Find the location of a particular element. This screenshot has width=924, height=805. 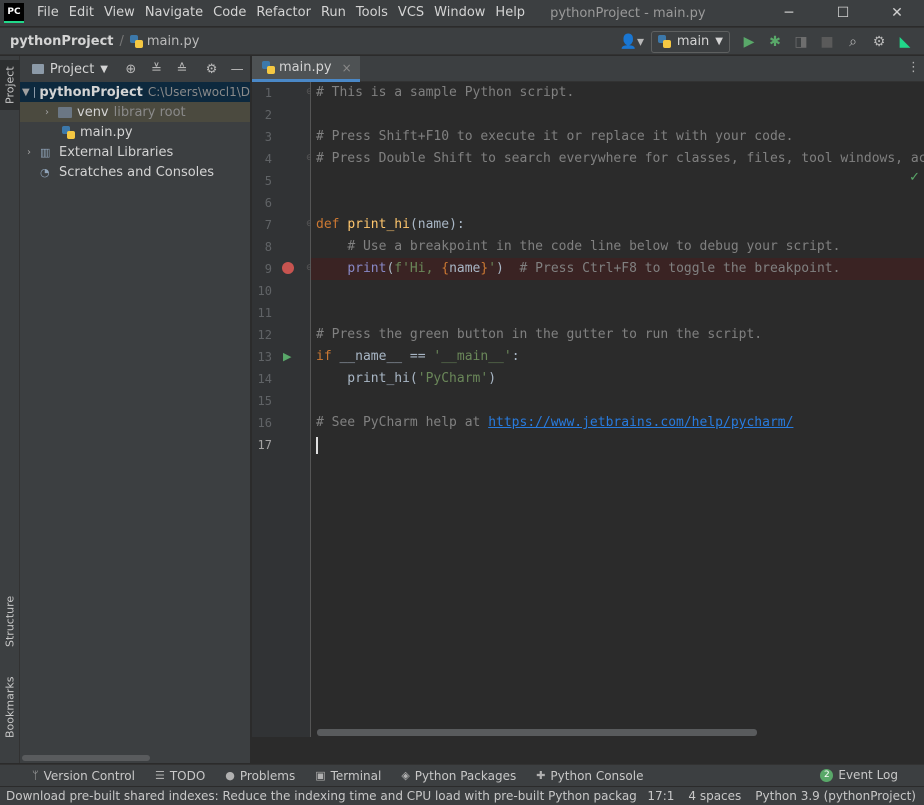

pycharm-logo-icon: PC is located at coordinates (14, 13).